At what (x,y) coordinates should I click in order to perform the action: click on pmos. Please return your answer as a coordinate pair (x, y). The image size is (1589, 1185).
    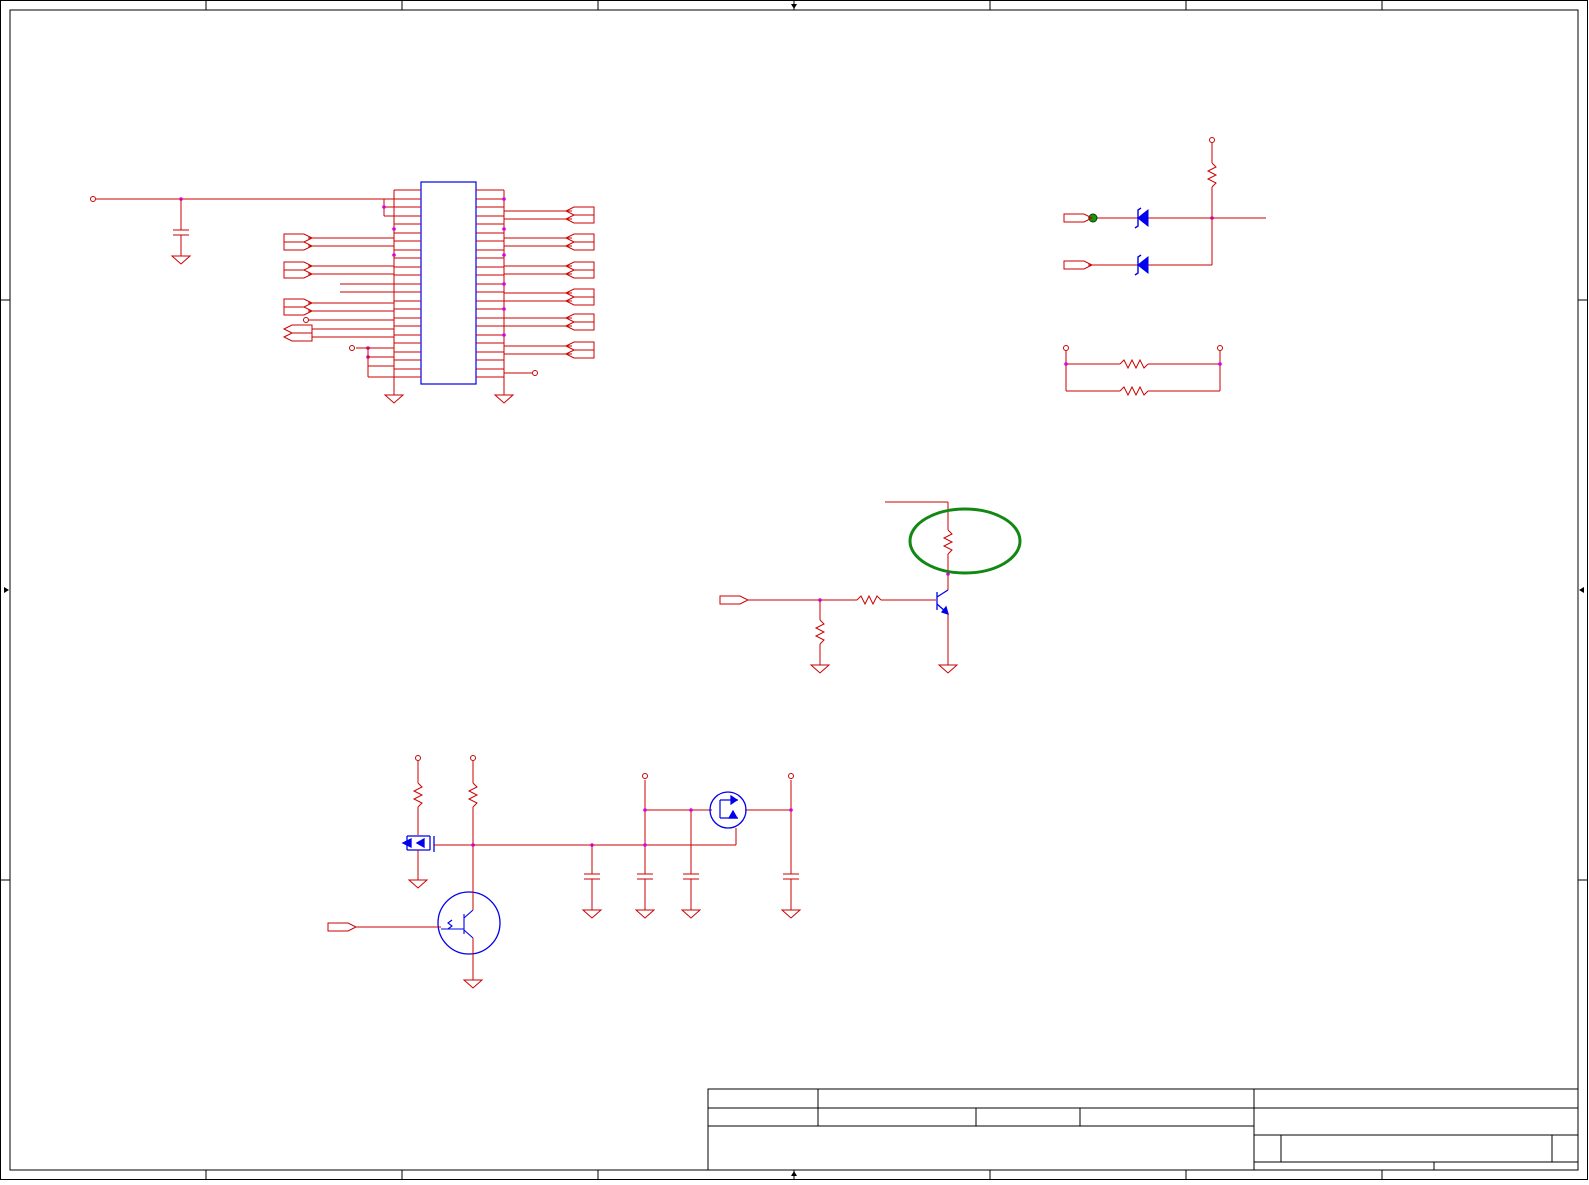
    Looking at the image, I should click on (728, 810).